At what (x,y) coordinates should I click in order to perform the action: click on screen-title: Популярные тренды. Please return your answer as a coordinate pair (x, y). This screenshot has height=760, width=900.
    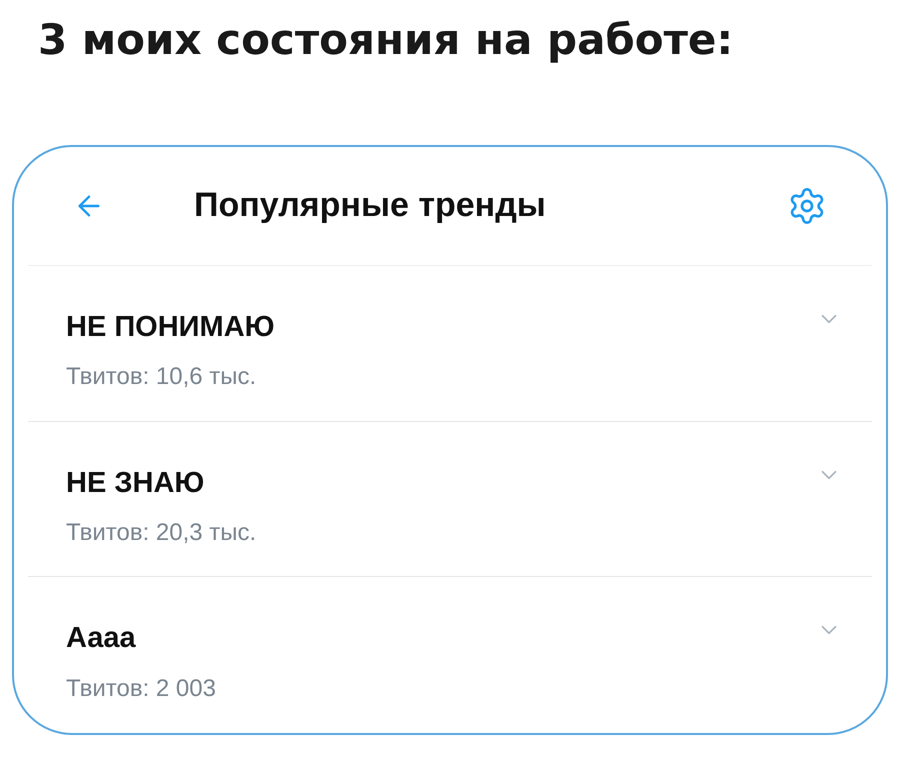
    Looking at the image, I should click on (370, 205).